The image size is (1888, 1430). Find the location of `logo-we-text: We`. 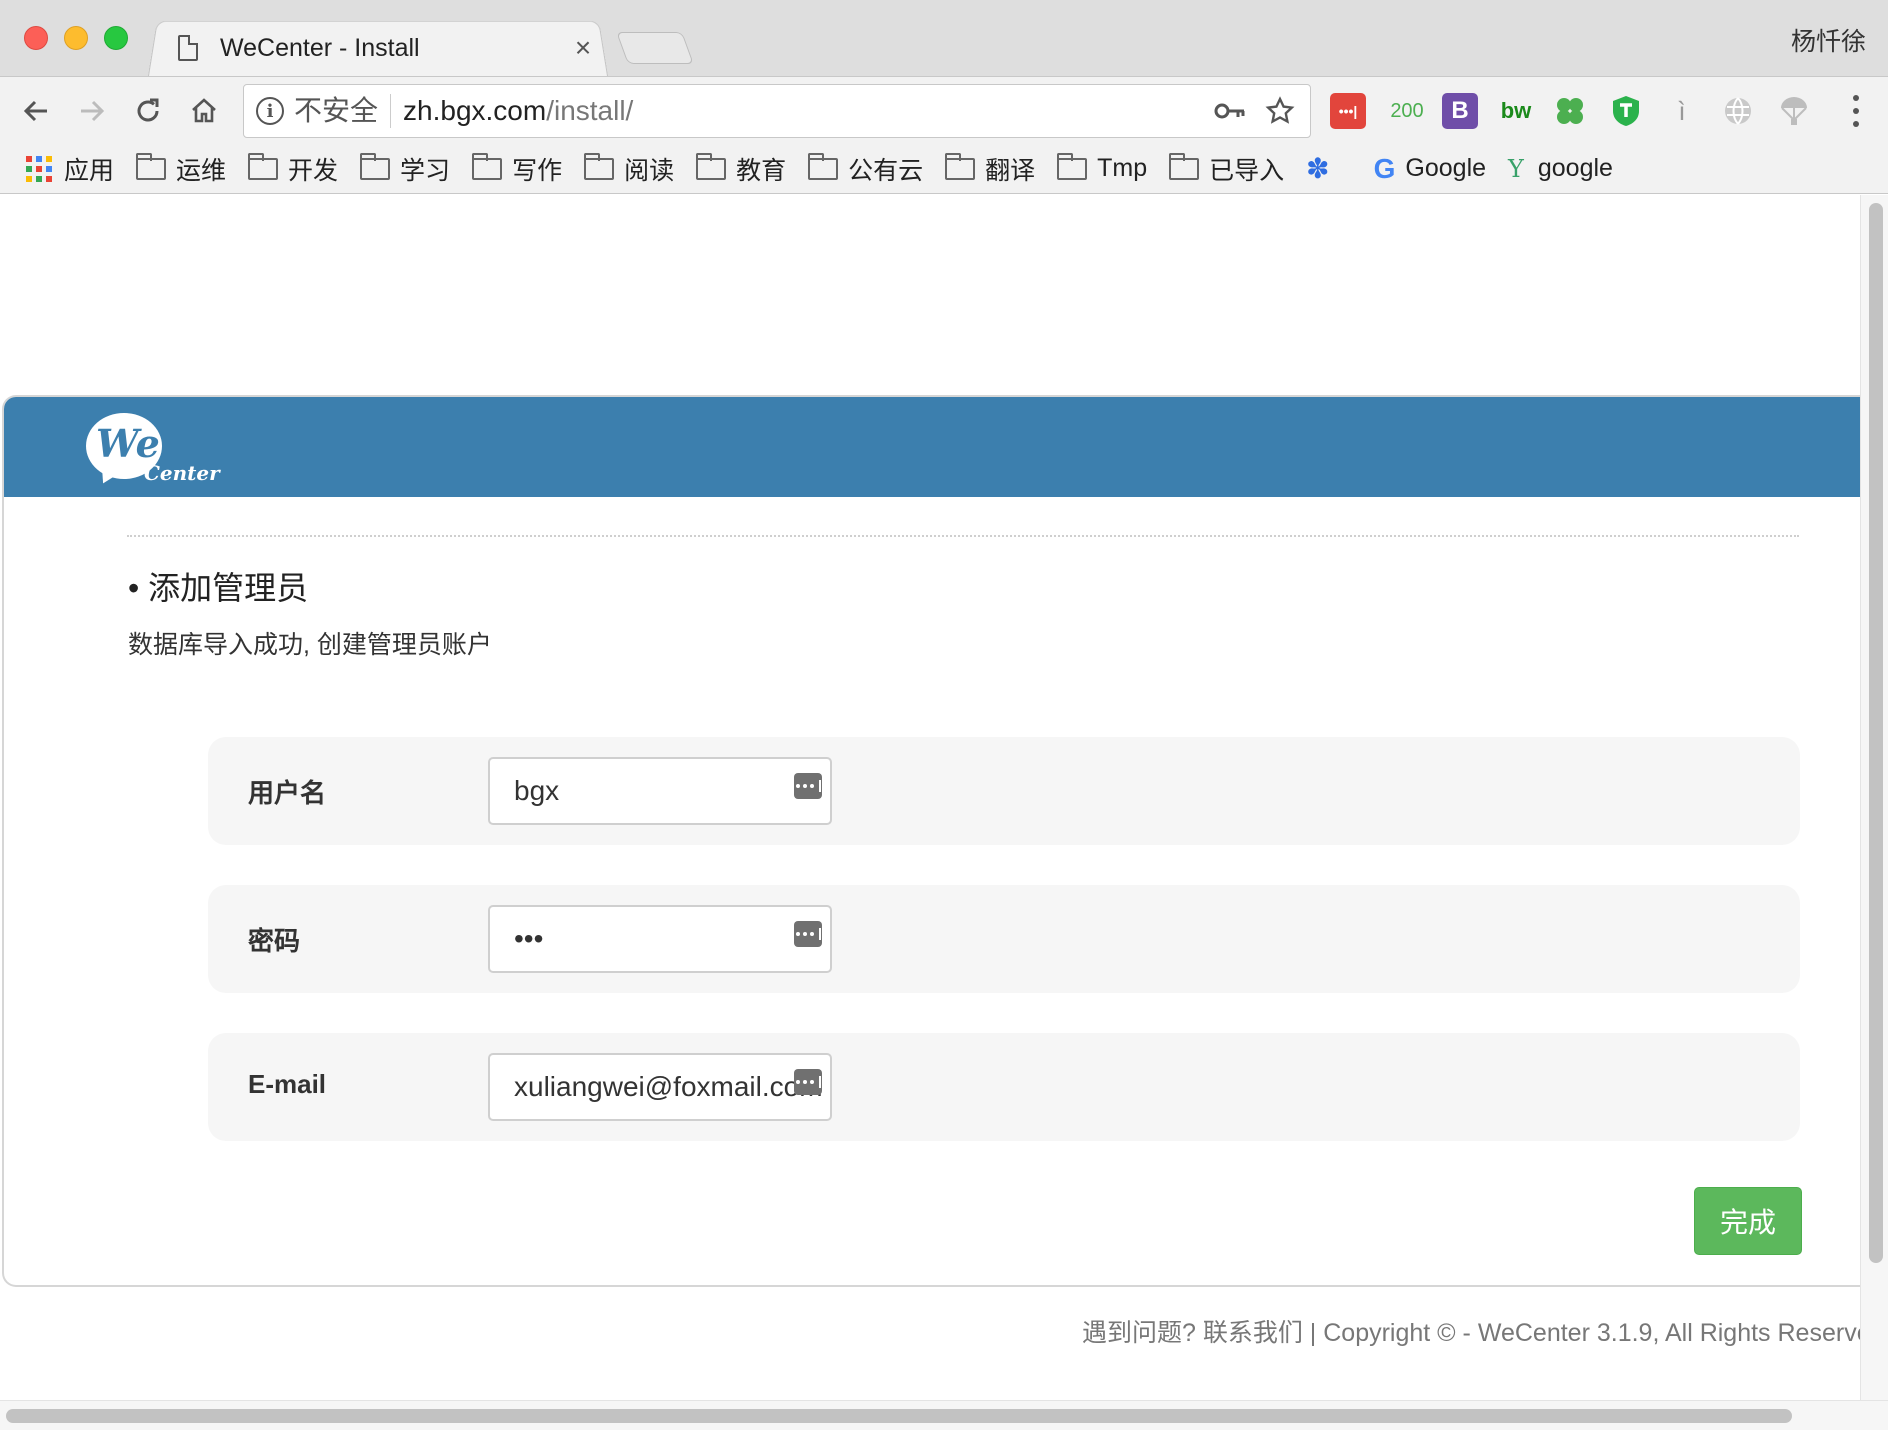

logo-we-text: We is located at coordinates (128, 443).